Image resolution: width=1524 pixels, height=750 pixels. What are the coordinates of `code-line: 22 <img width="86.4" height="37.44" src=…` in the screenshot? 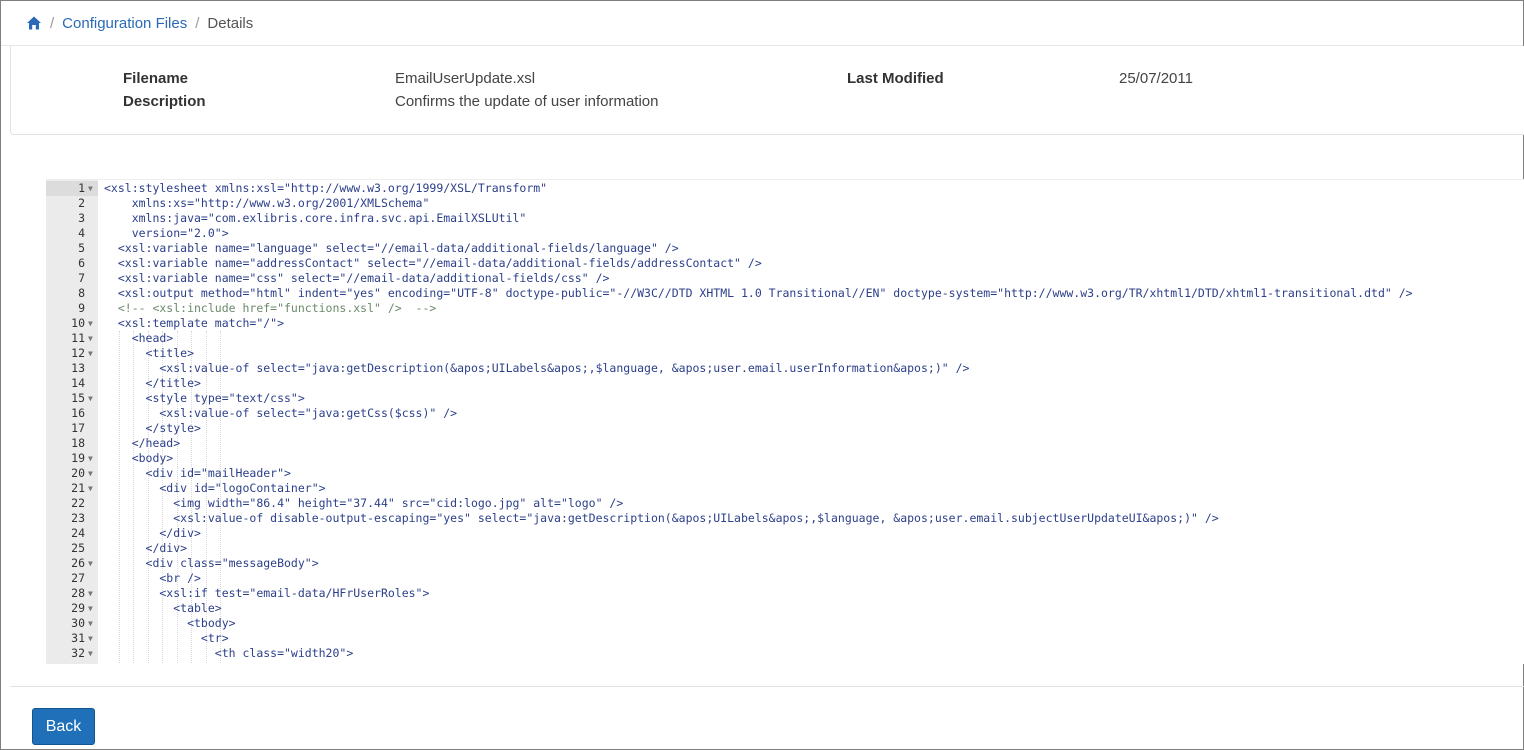 It's located at (785, 503).